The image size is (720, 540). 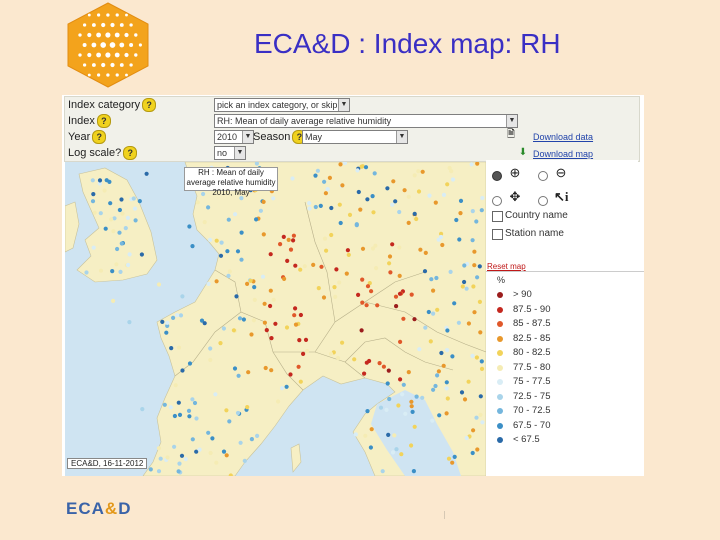 I want to click on season-select: May ▼, so click(x=355, y=137).